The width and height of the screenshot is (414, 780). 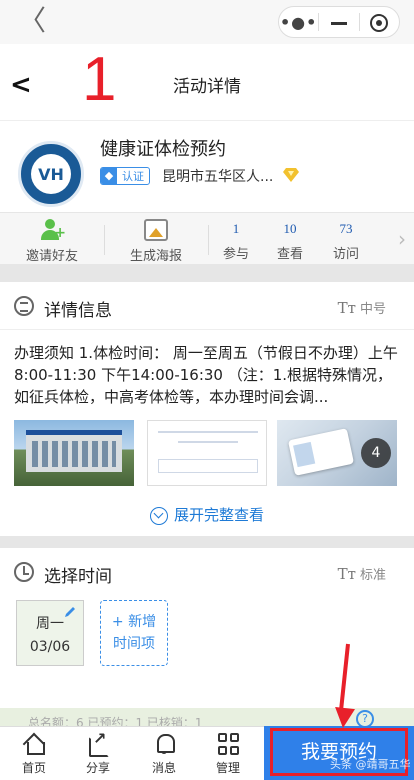 I want to click on page-navbar: < 1 活动详情, so click(x=207, y=82).